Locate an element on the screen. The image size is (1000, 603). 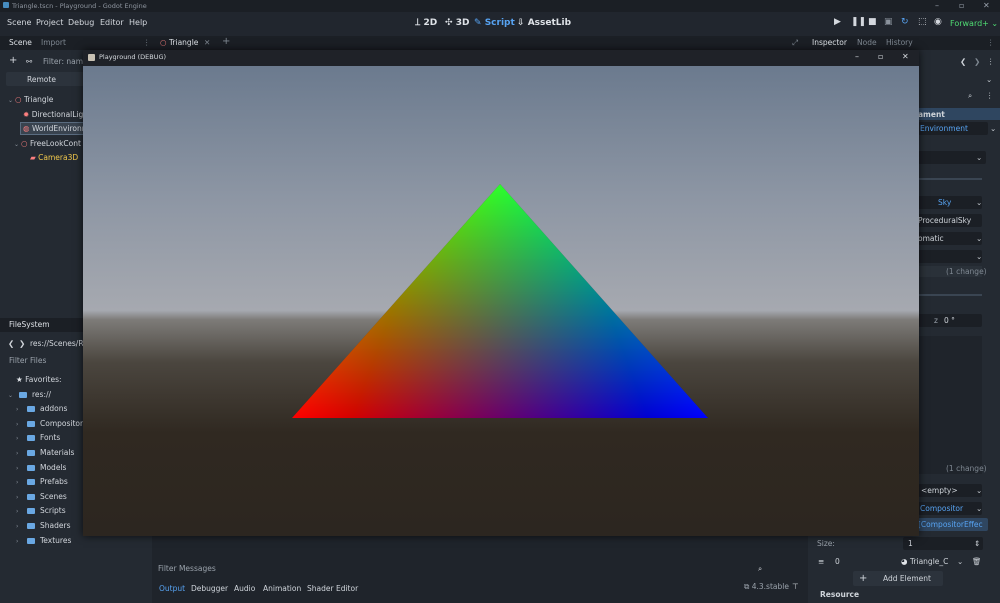
folder-item: › Shaders is located at coordinates (43, 525).